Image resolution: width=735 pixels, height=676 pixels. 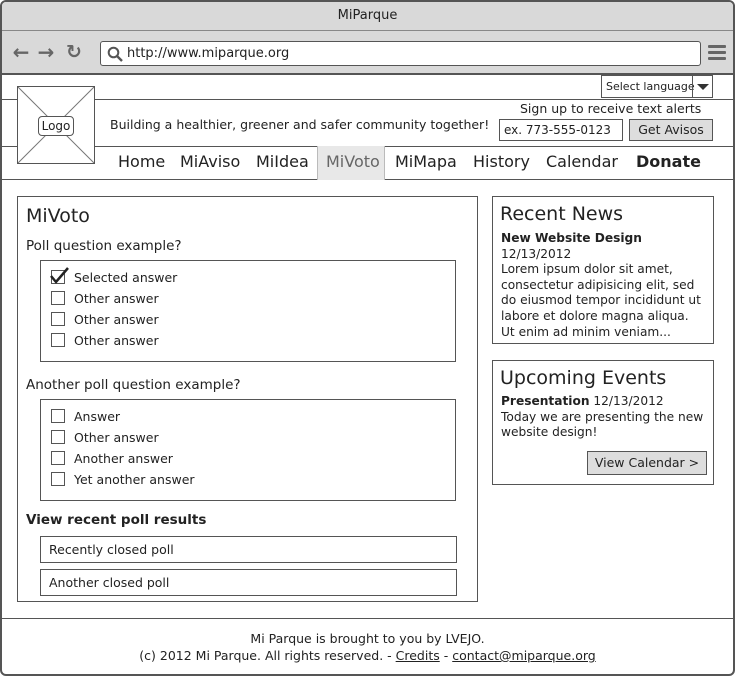 I want to click on browser-toolbar: ← → ↻ http://www.miparque.org, so click(x=367, y=53).